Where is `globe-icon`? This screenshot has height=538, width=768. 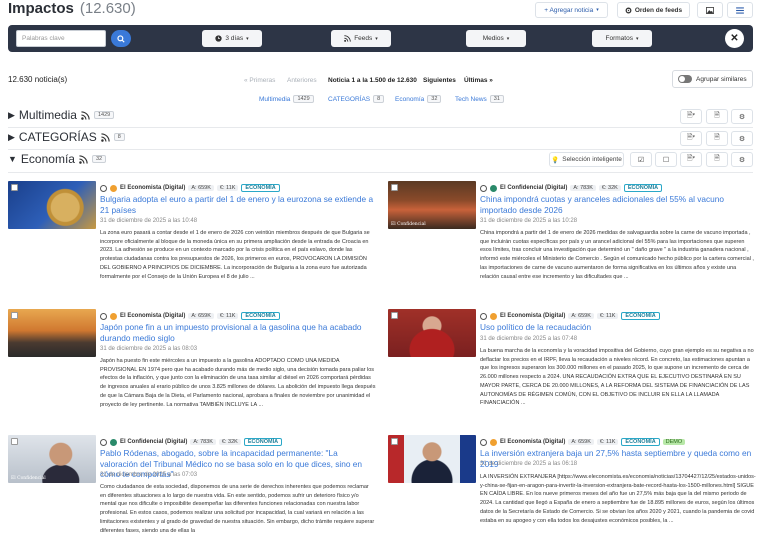
globe-icon is located at coordinates (483, 188).